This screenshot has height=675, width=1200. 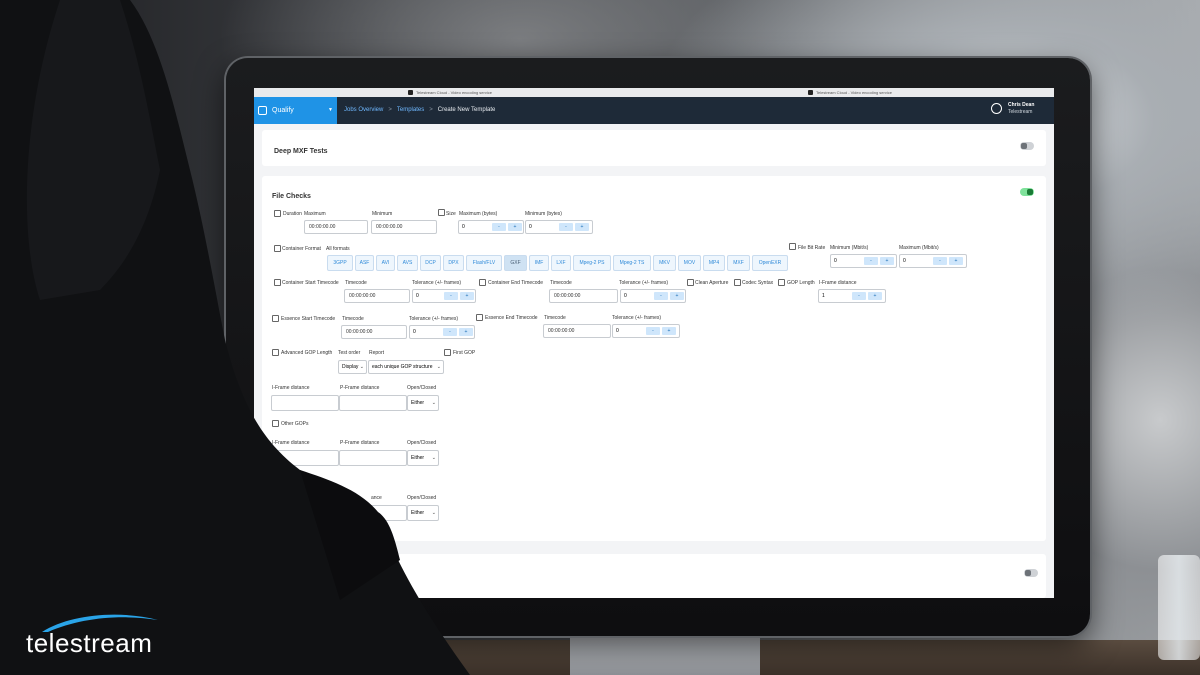 I want to click on bit-rate-max-stepper: 0- +, so click(x=933, y=261).